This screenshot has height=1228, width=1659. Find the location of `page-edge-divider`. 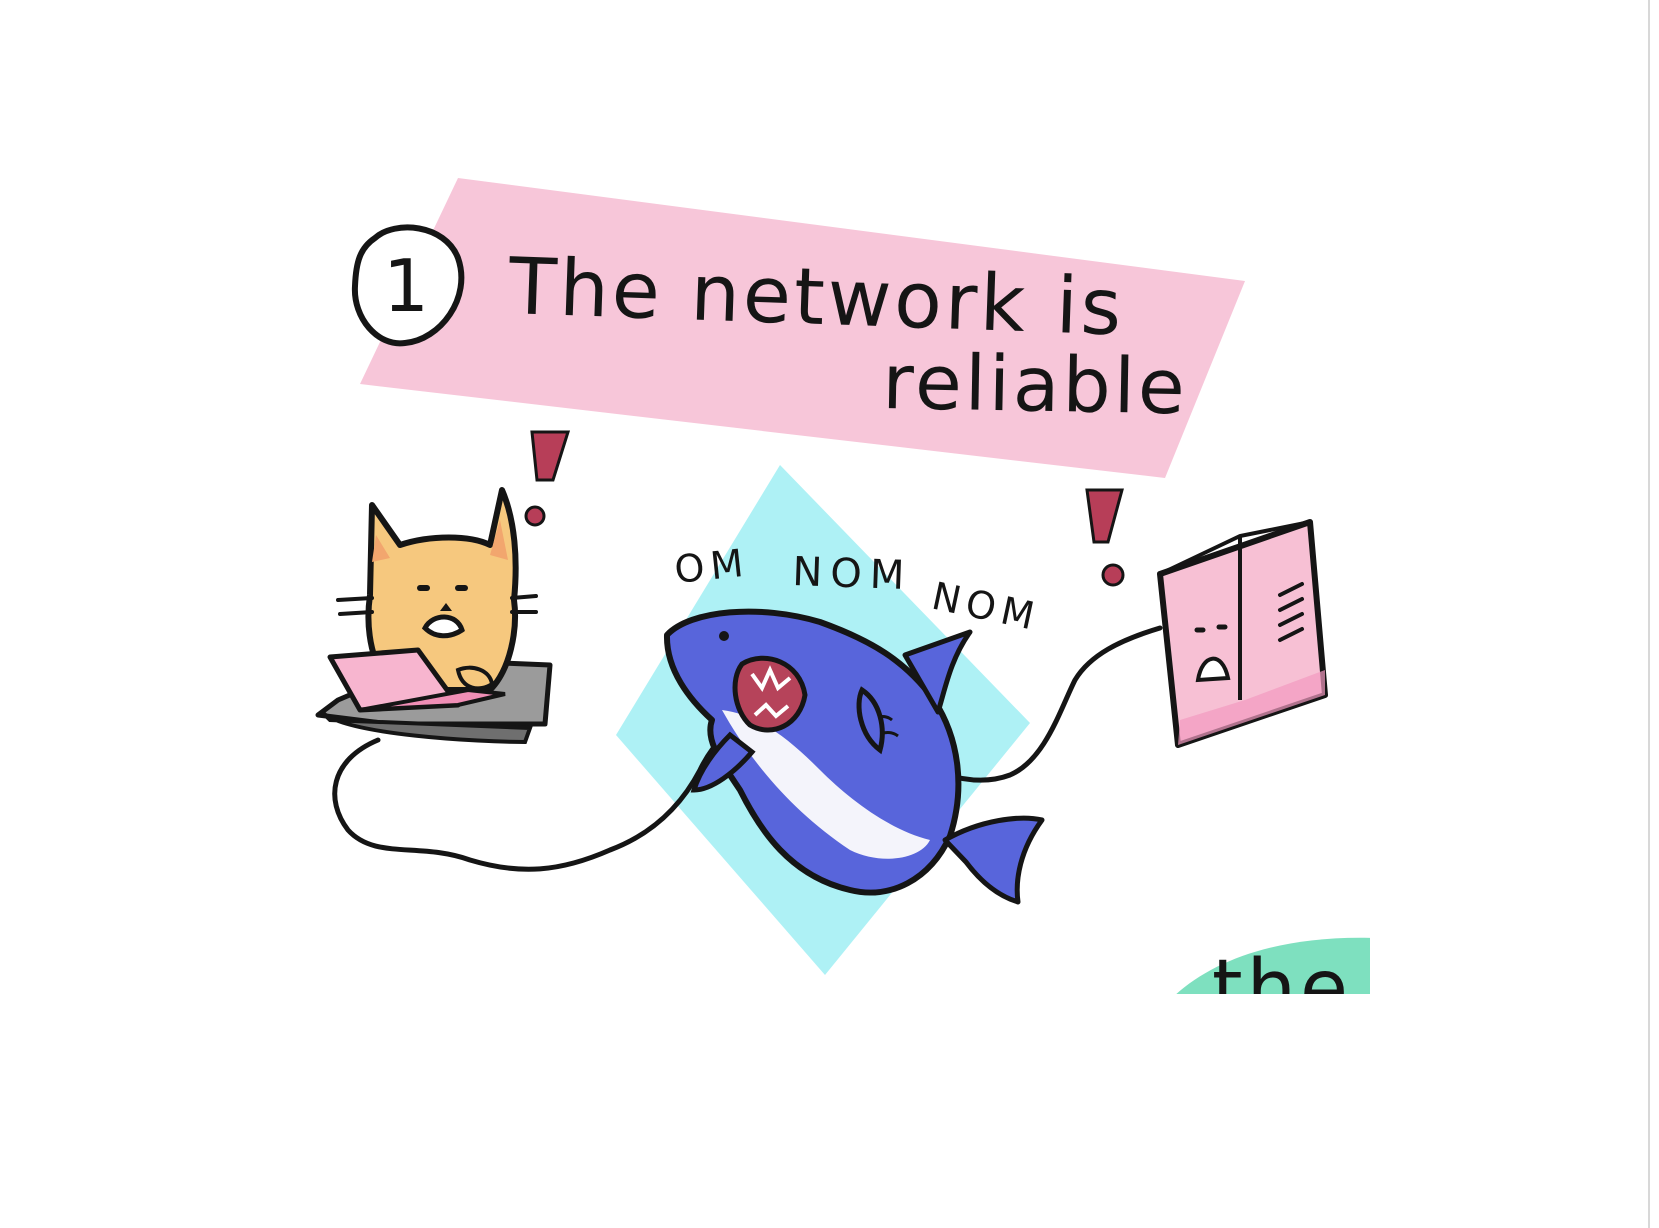

page-edge-divider is located at coordinates (1649, 614).